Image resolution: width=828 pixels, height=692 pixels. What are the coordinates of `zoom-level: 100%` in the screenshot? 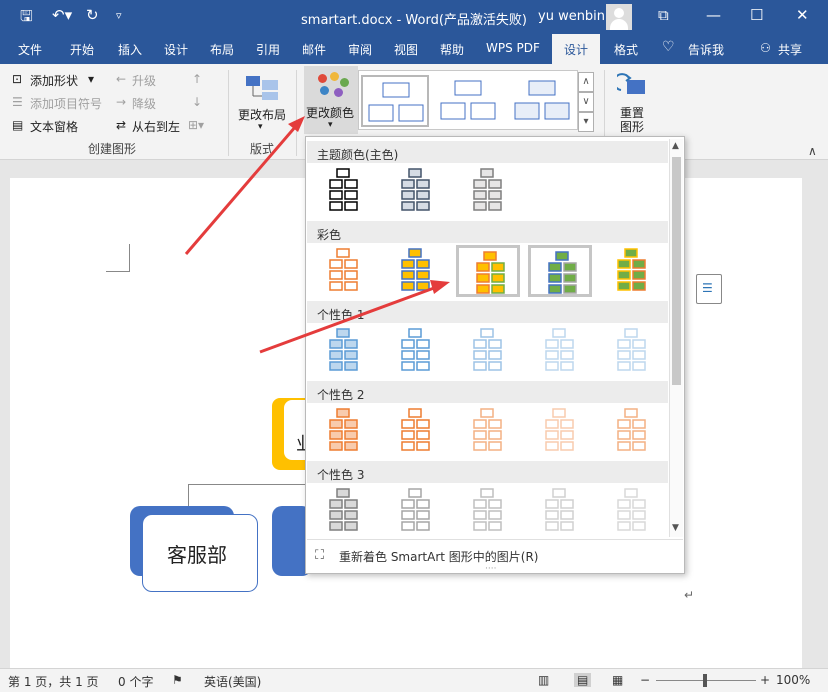 It's located at (793, 680).